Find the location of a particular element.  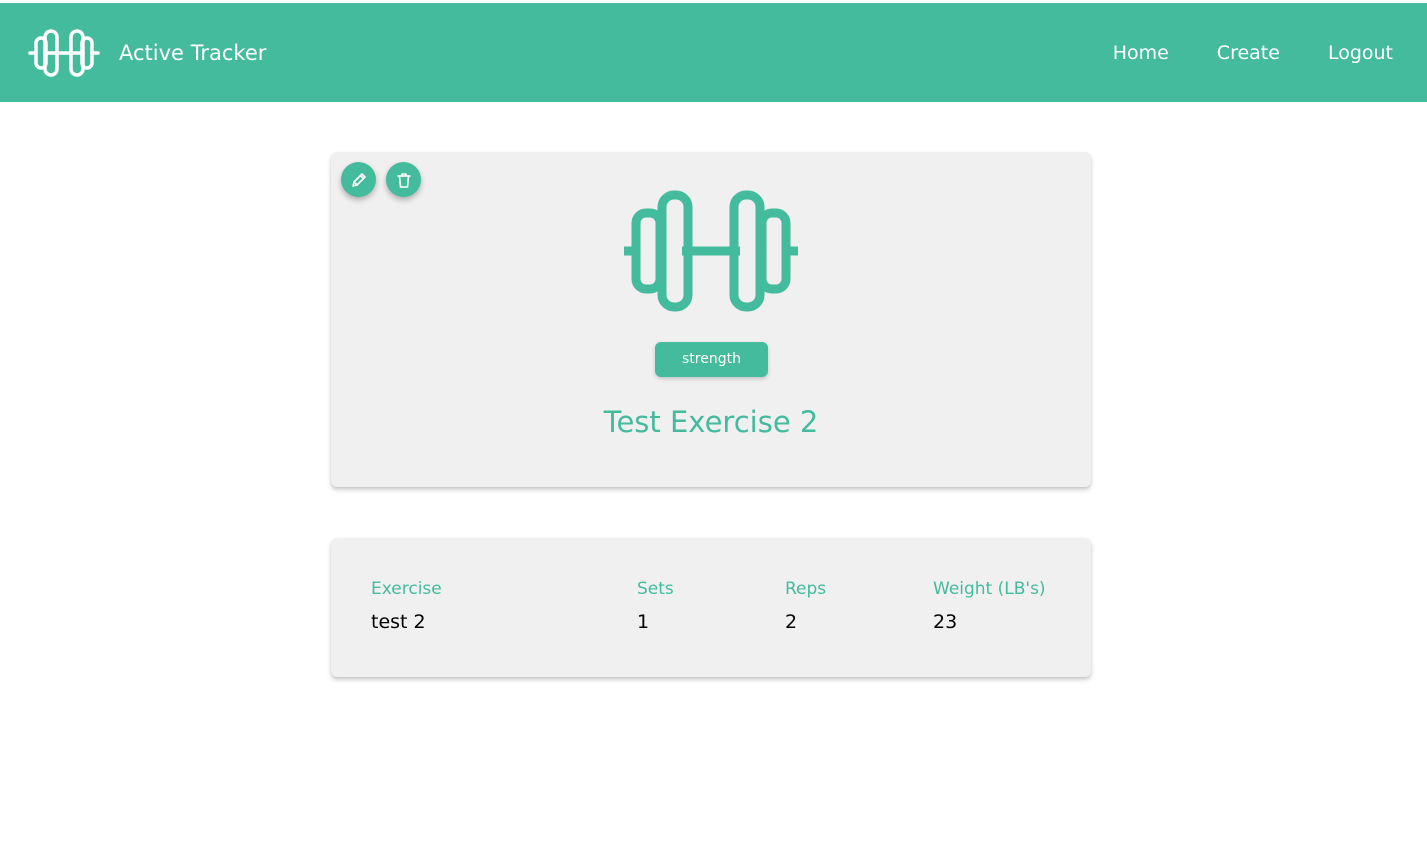

sets-value: 1 is located at coordinates (643, 622).